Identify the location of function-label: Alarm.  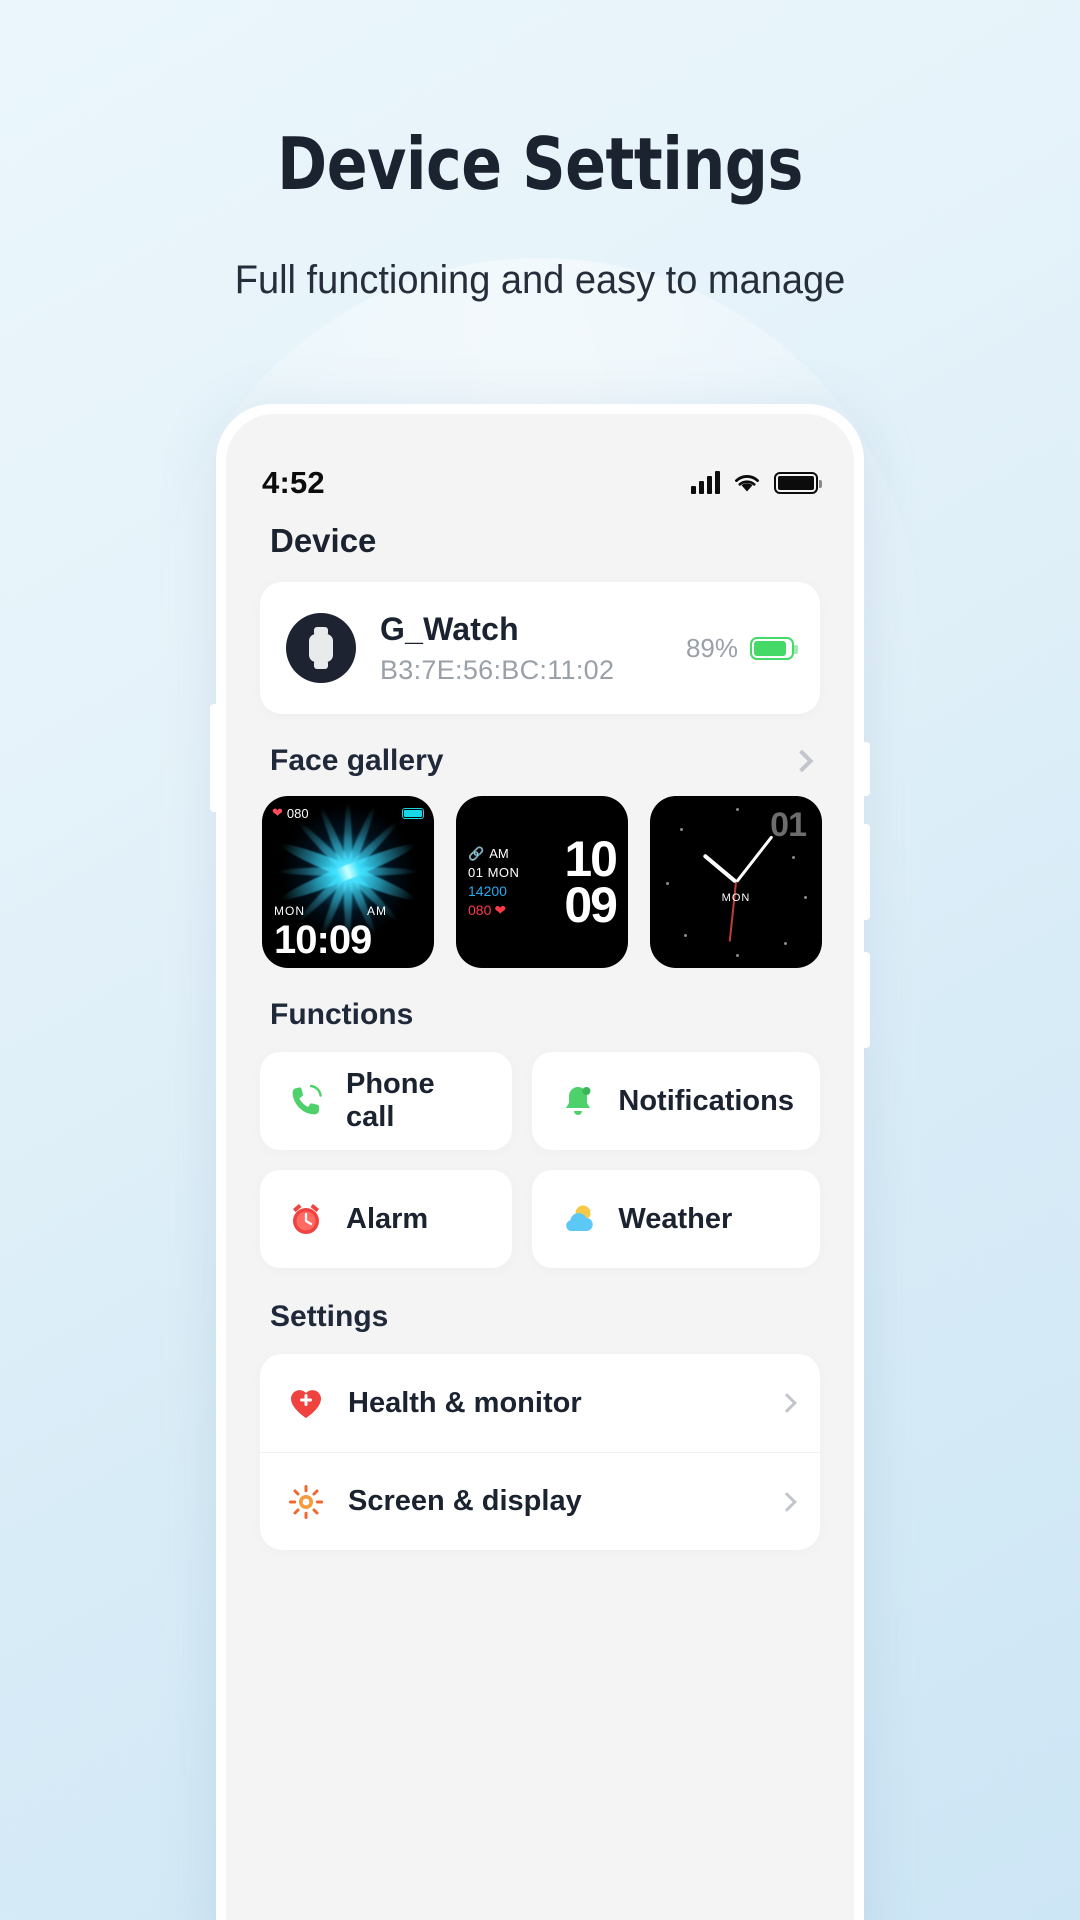
(387, 1218).